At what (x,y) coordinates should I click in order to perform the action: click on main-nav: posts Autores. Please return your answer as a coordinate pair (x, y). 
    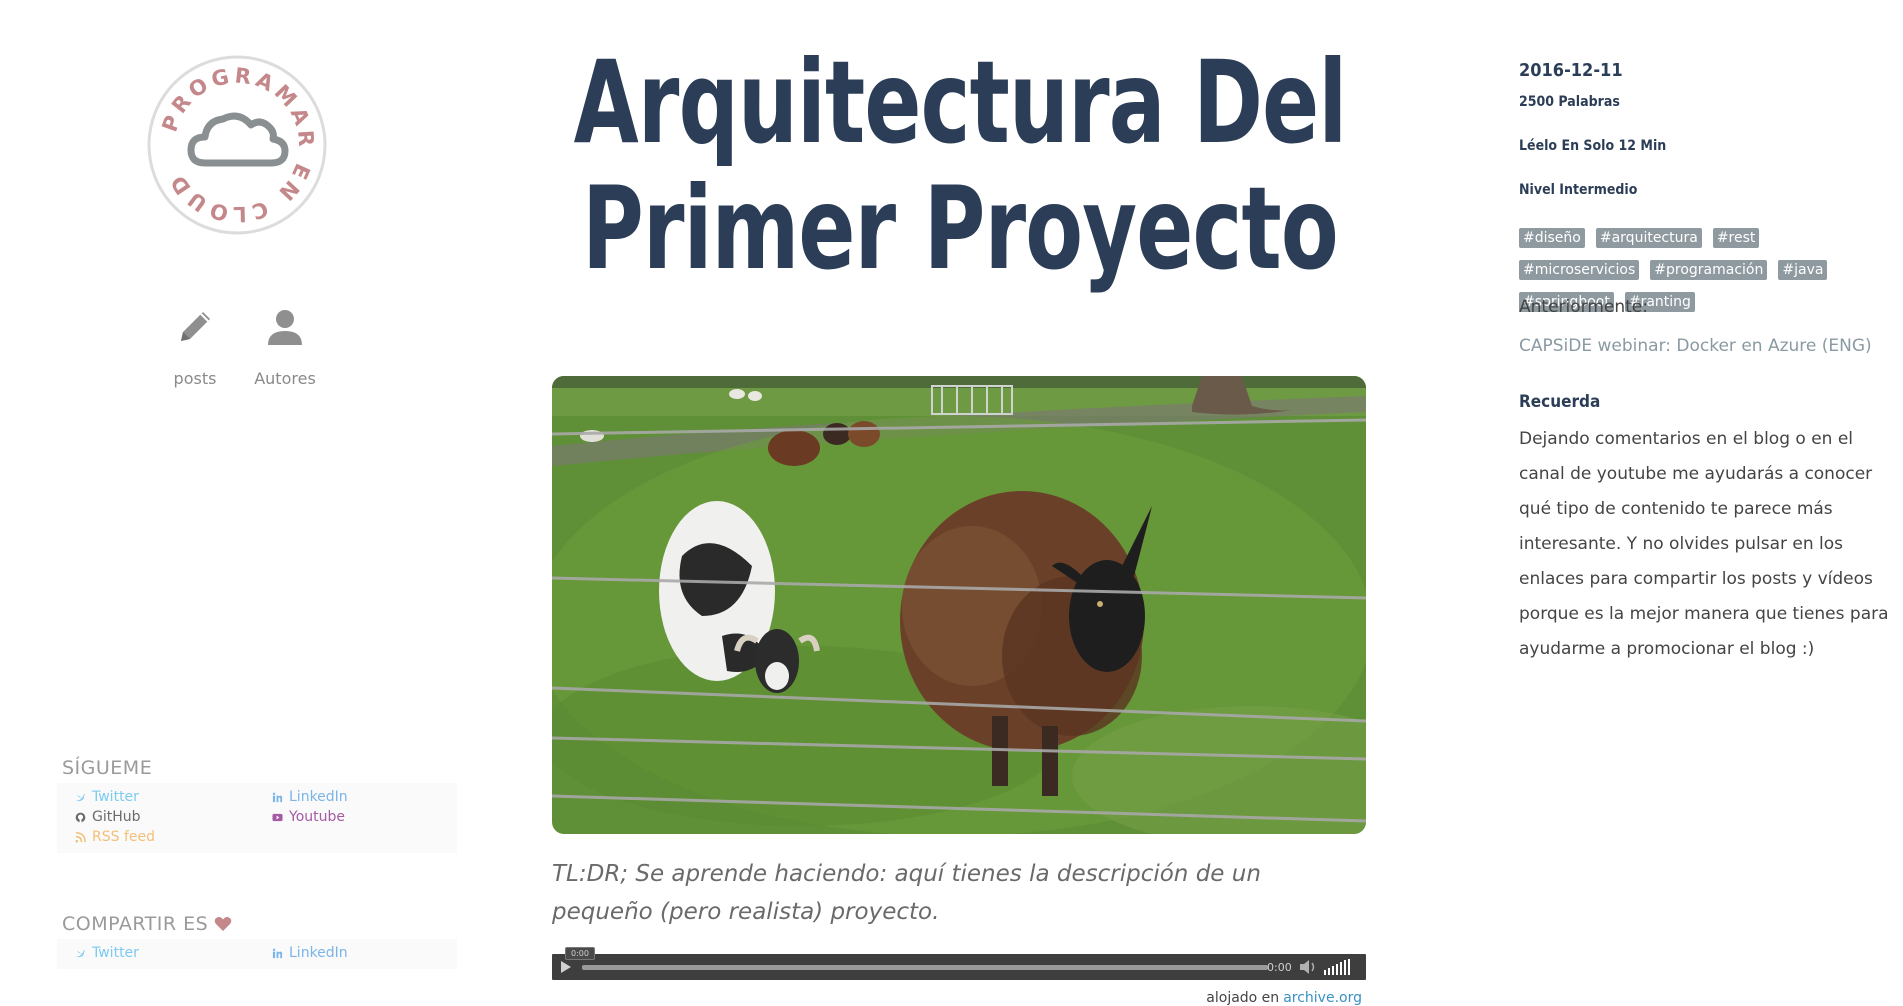
    Looking at the image, I should click on (243, 346).